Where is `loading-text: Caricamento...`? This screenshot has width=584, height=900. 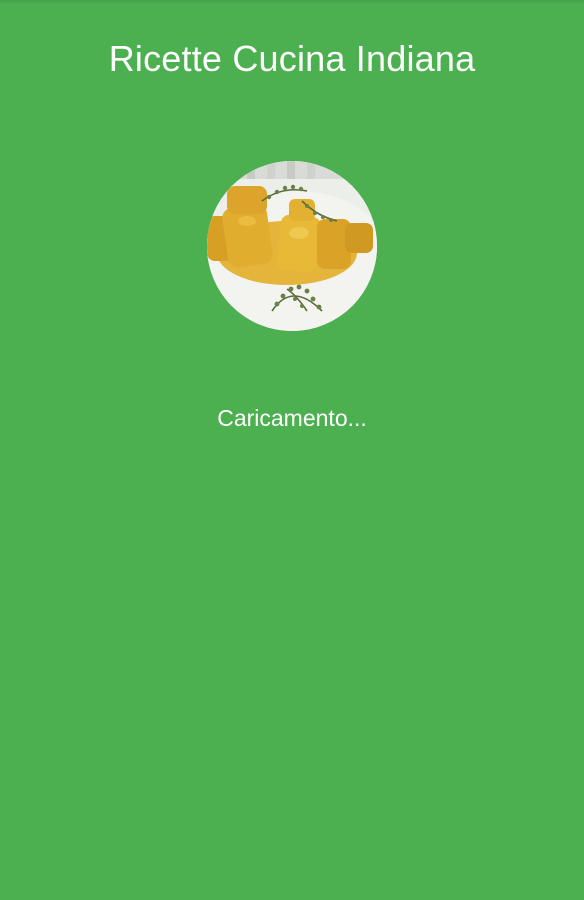 loading-text: Caricamento... is located at coordinates (292, 418).